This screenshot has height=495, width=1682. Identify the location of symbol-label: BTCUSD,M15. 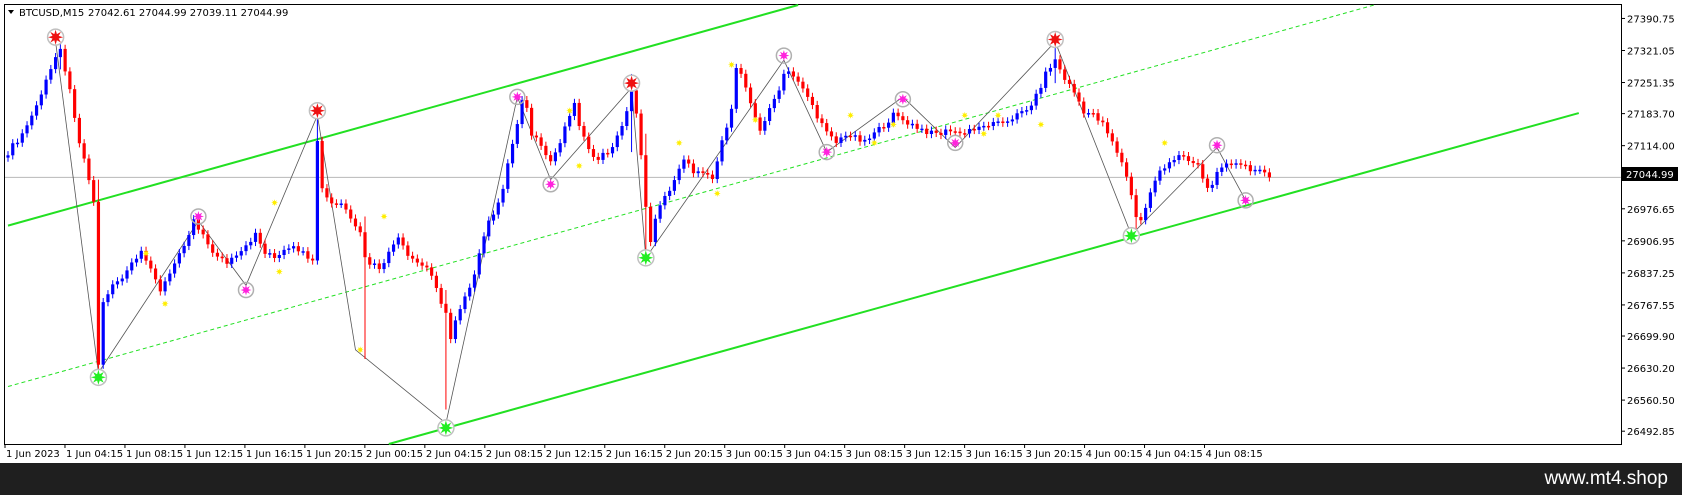
(51, 13).